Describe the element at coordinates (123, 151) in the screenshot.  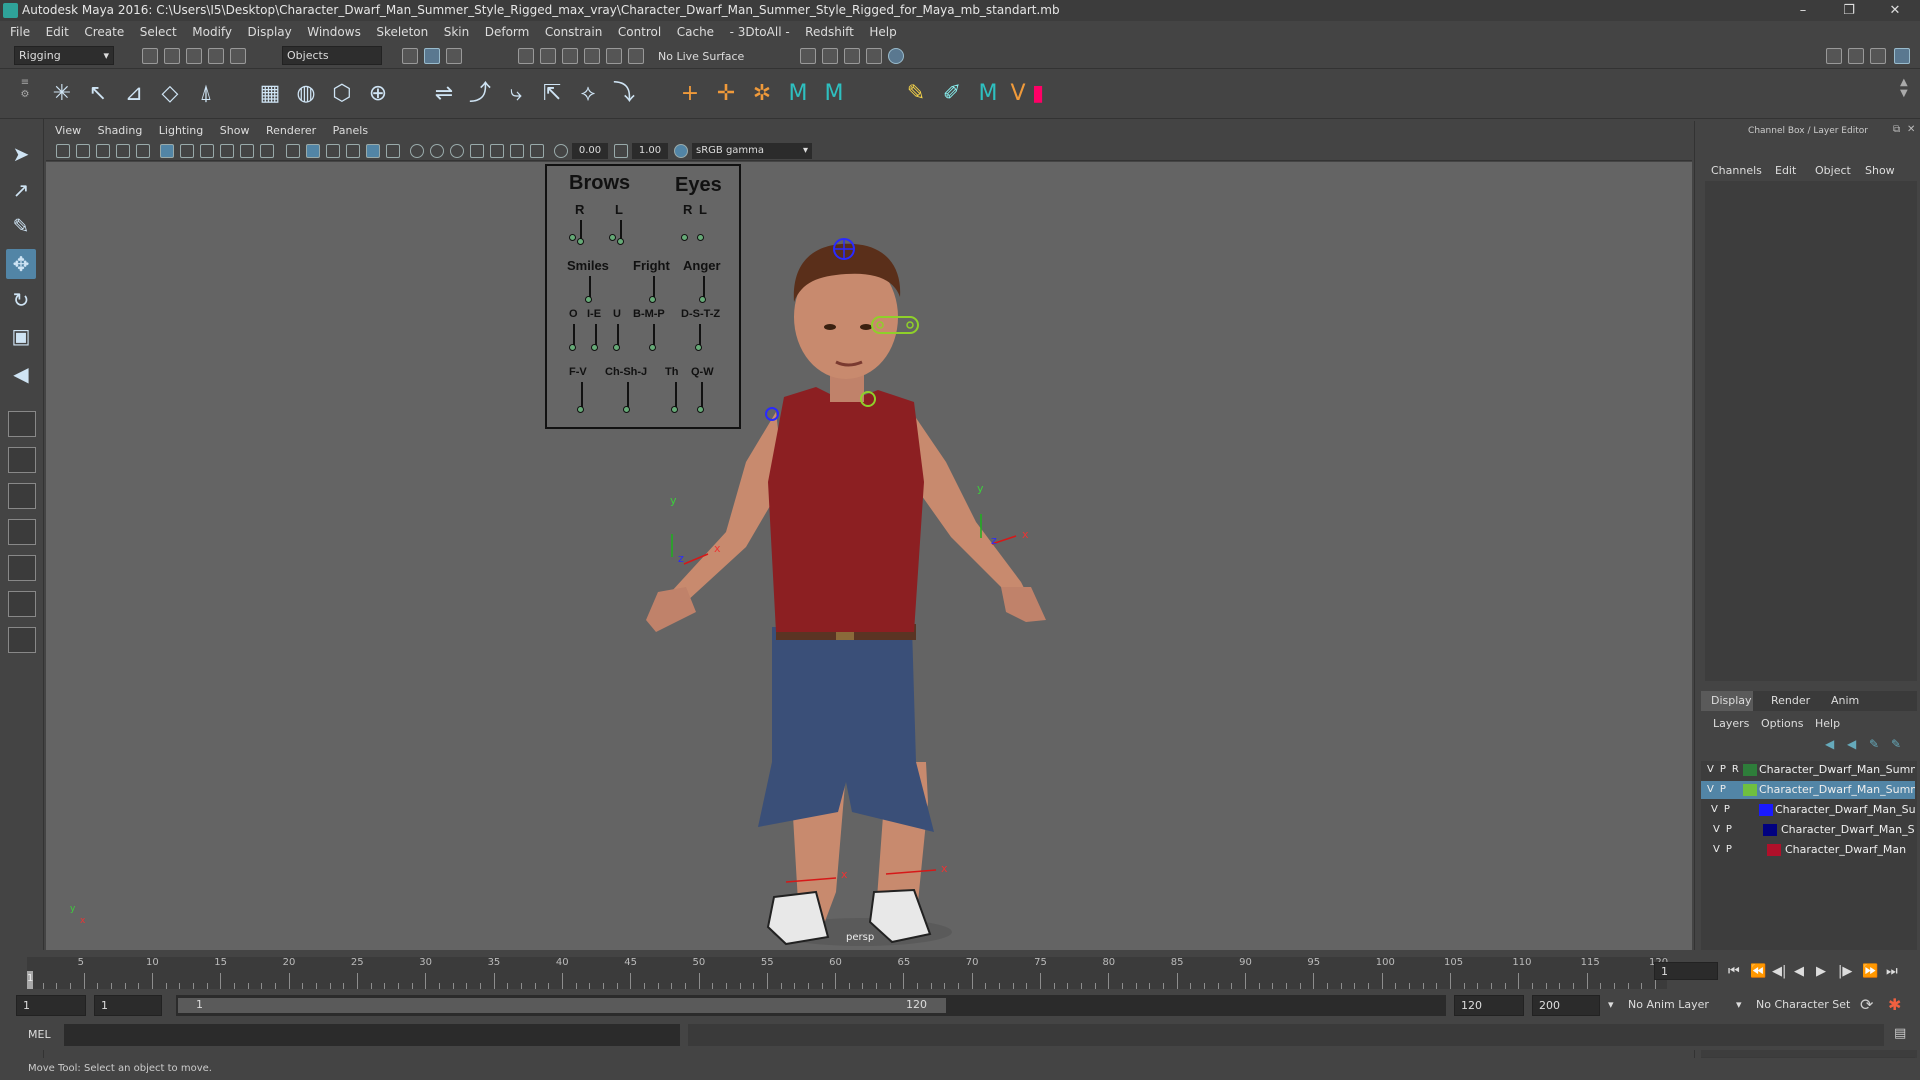
I see `image-plane-icon` at that location.